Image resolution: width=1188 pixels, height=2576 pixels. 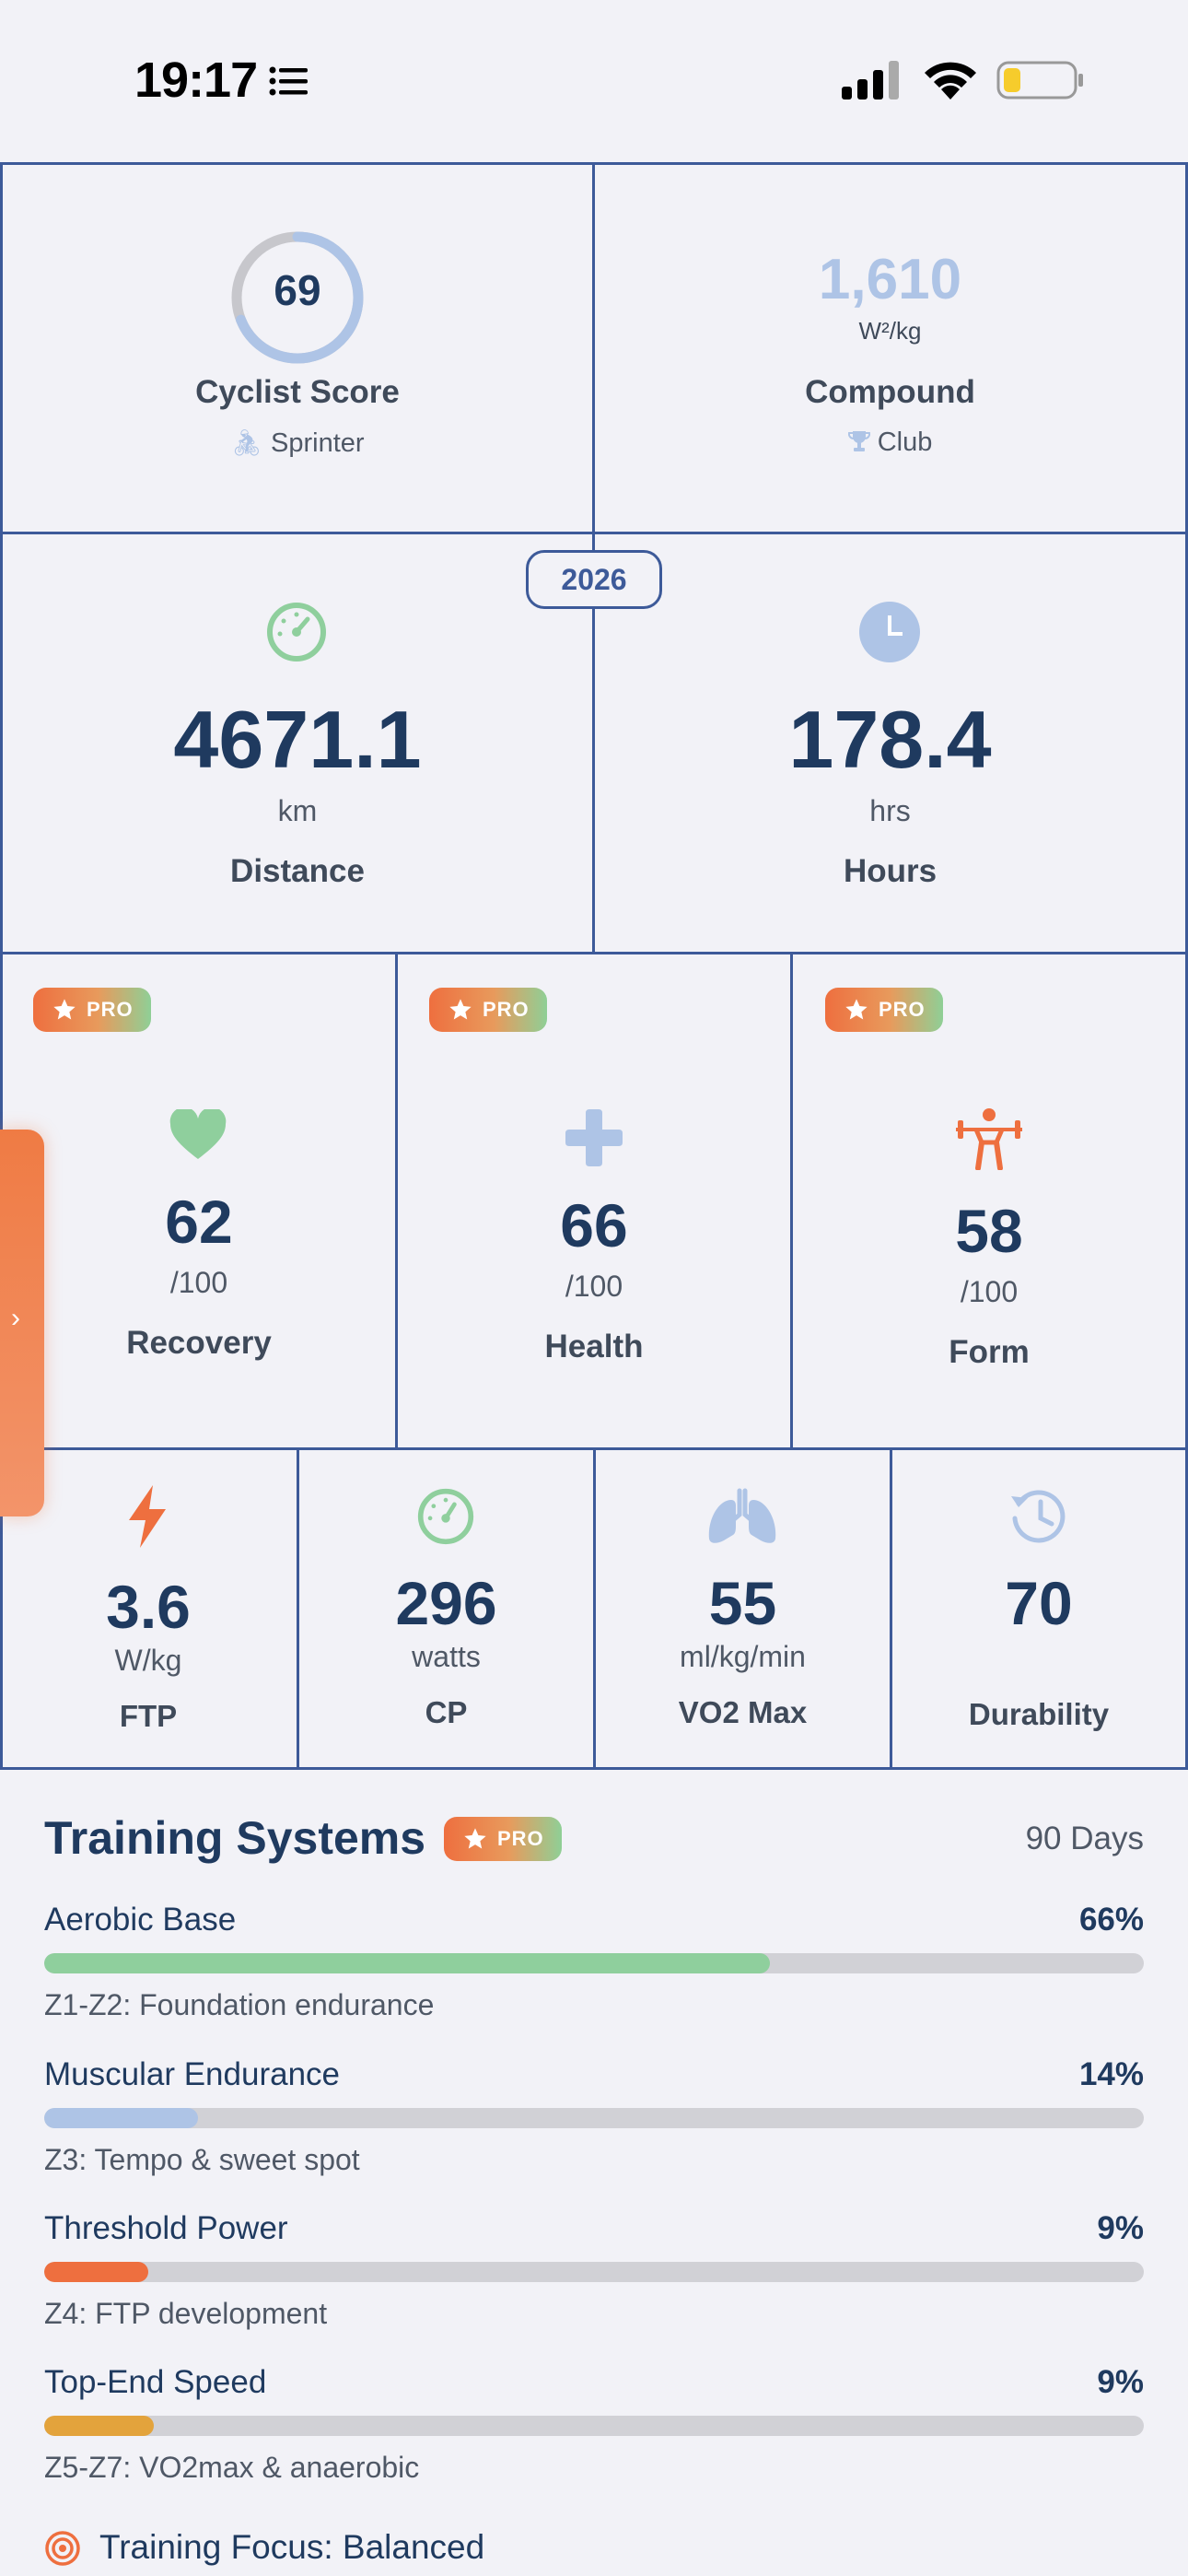 I want to click on rider-type: 🚴︎ Sprinter, so click(x=297, y=443).